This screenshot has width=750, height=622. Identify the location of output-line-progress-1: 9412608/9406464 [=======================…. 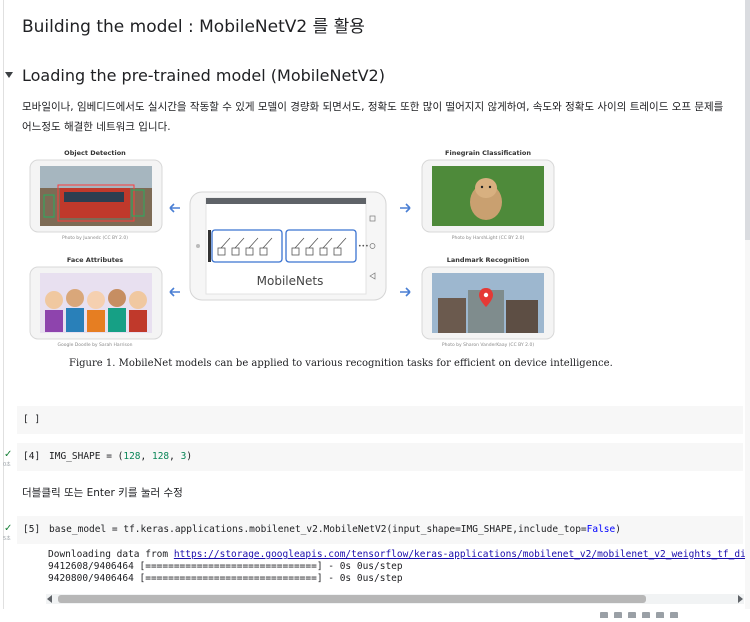
(225, 566).